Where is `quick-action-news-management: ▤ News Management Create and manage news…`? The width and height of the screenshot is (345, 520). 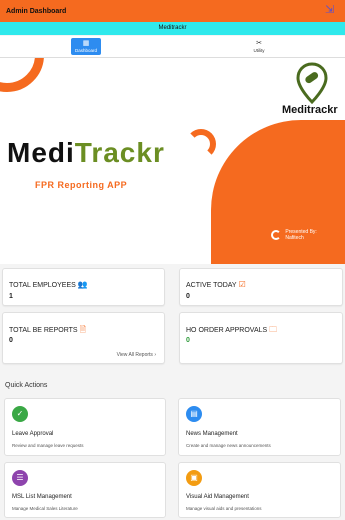
quick-action-news-management: ▤ News Management Create and manage news… is located at coordinates (259, 427).